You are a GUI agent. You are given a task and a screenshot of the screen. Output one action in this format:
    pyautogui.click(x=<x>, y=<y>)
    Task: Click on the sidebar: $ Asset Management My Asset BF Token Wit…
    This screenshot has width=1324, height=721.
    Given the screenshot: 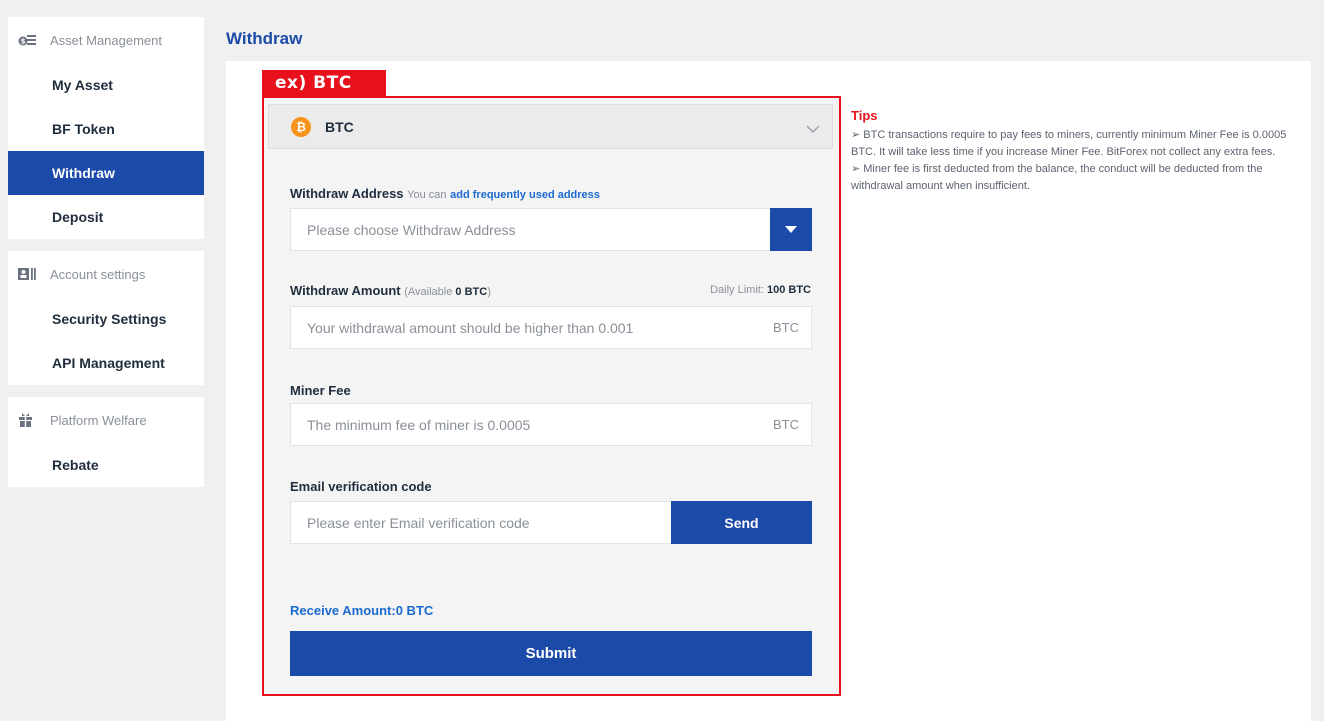 What is the action you would take?
    pyautogui.click(x=106, y=258)
    